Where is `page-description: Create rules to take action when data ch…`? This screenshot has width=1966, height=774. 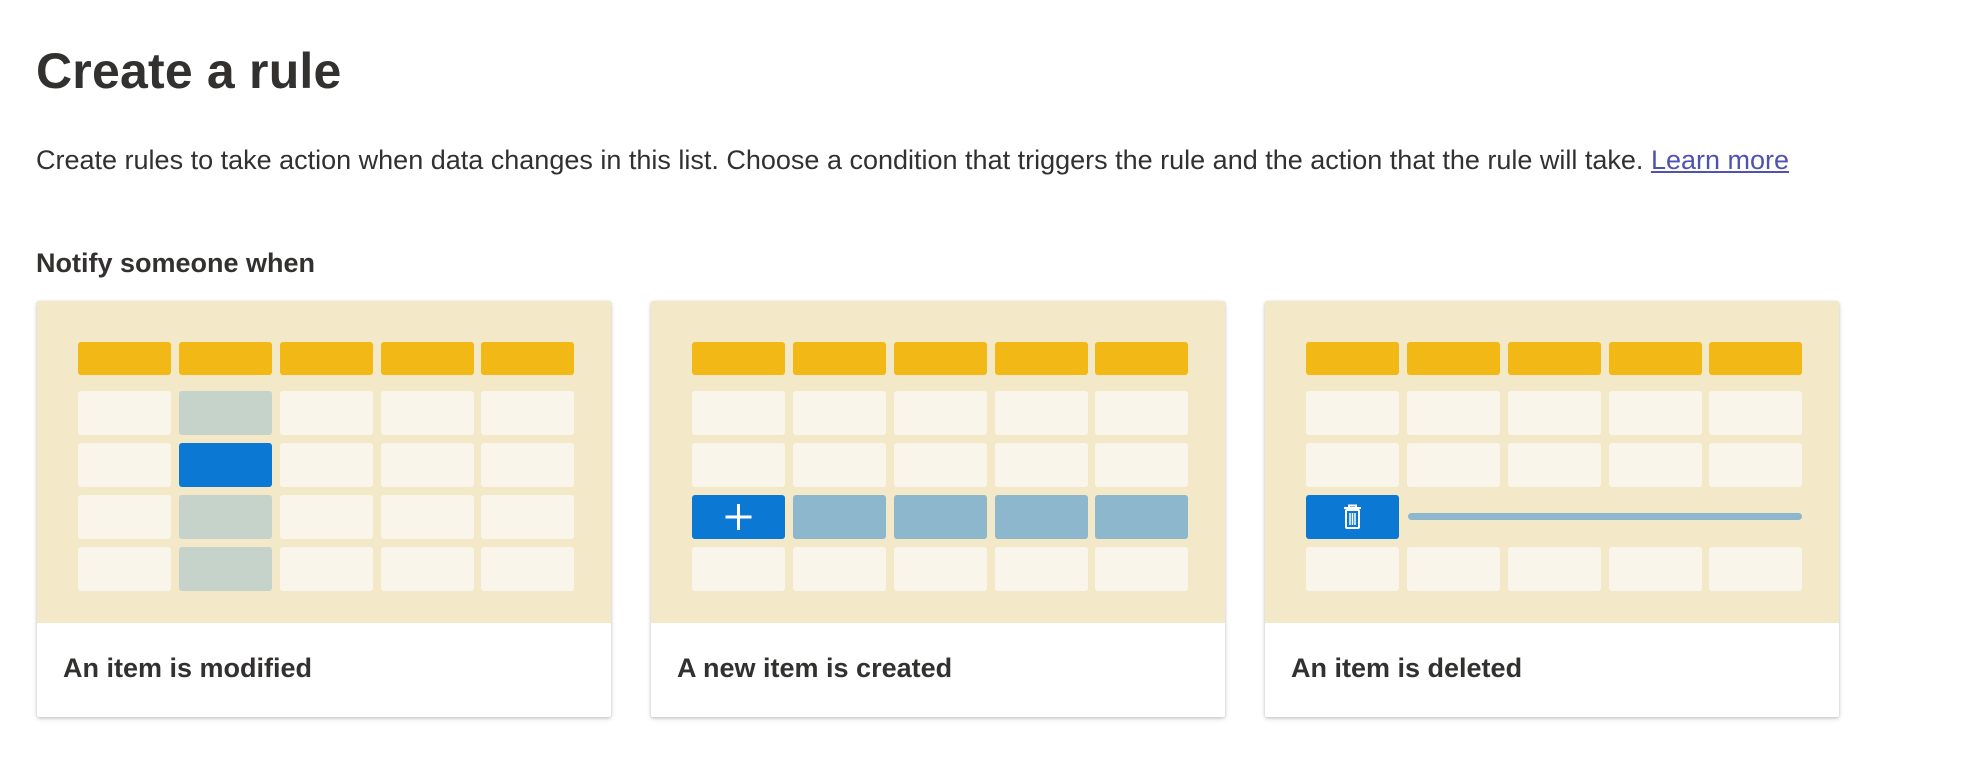
page-description: Create rules to take action when data ch… is located at coordinates (912, 160).